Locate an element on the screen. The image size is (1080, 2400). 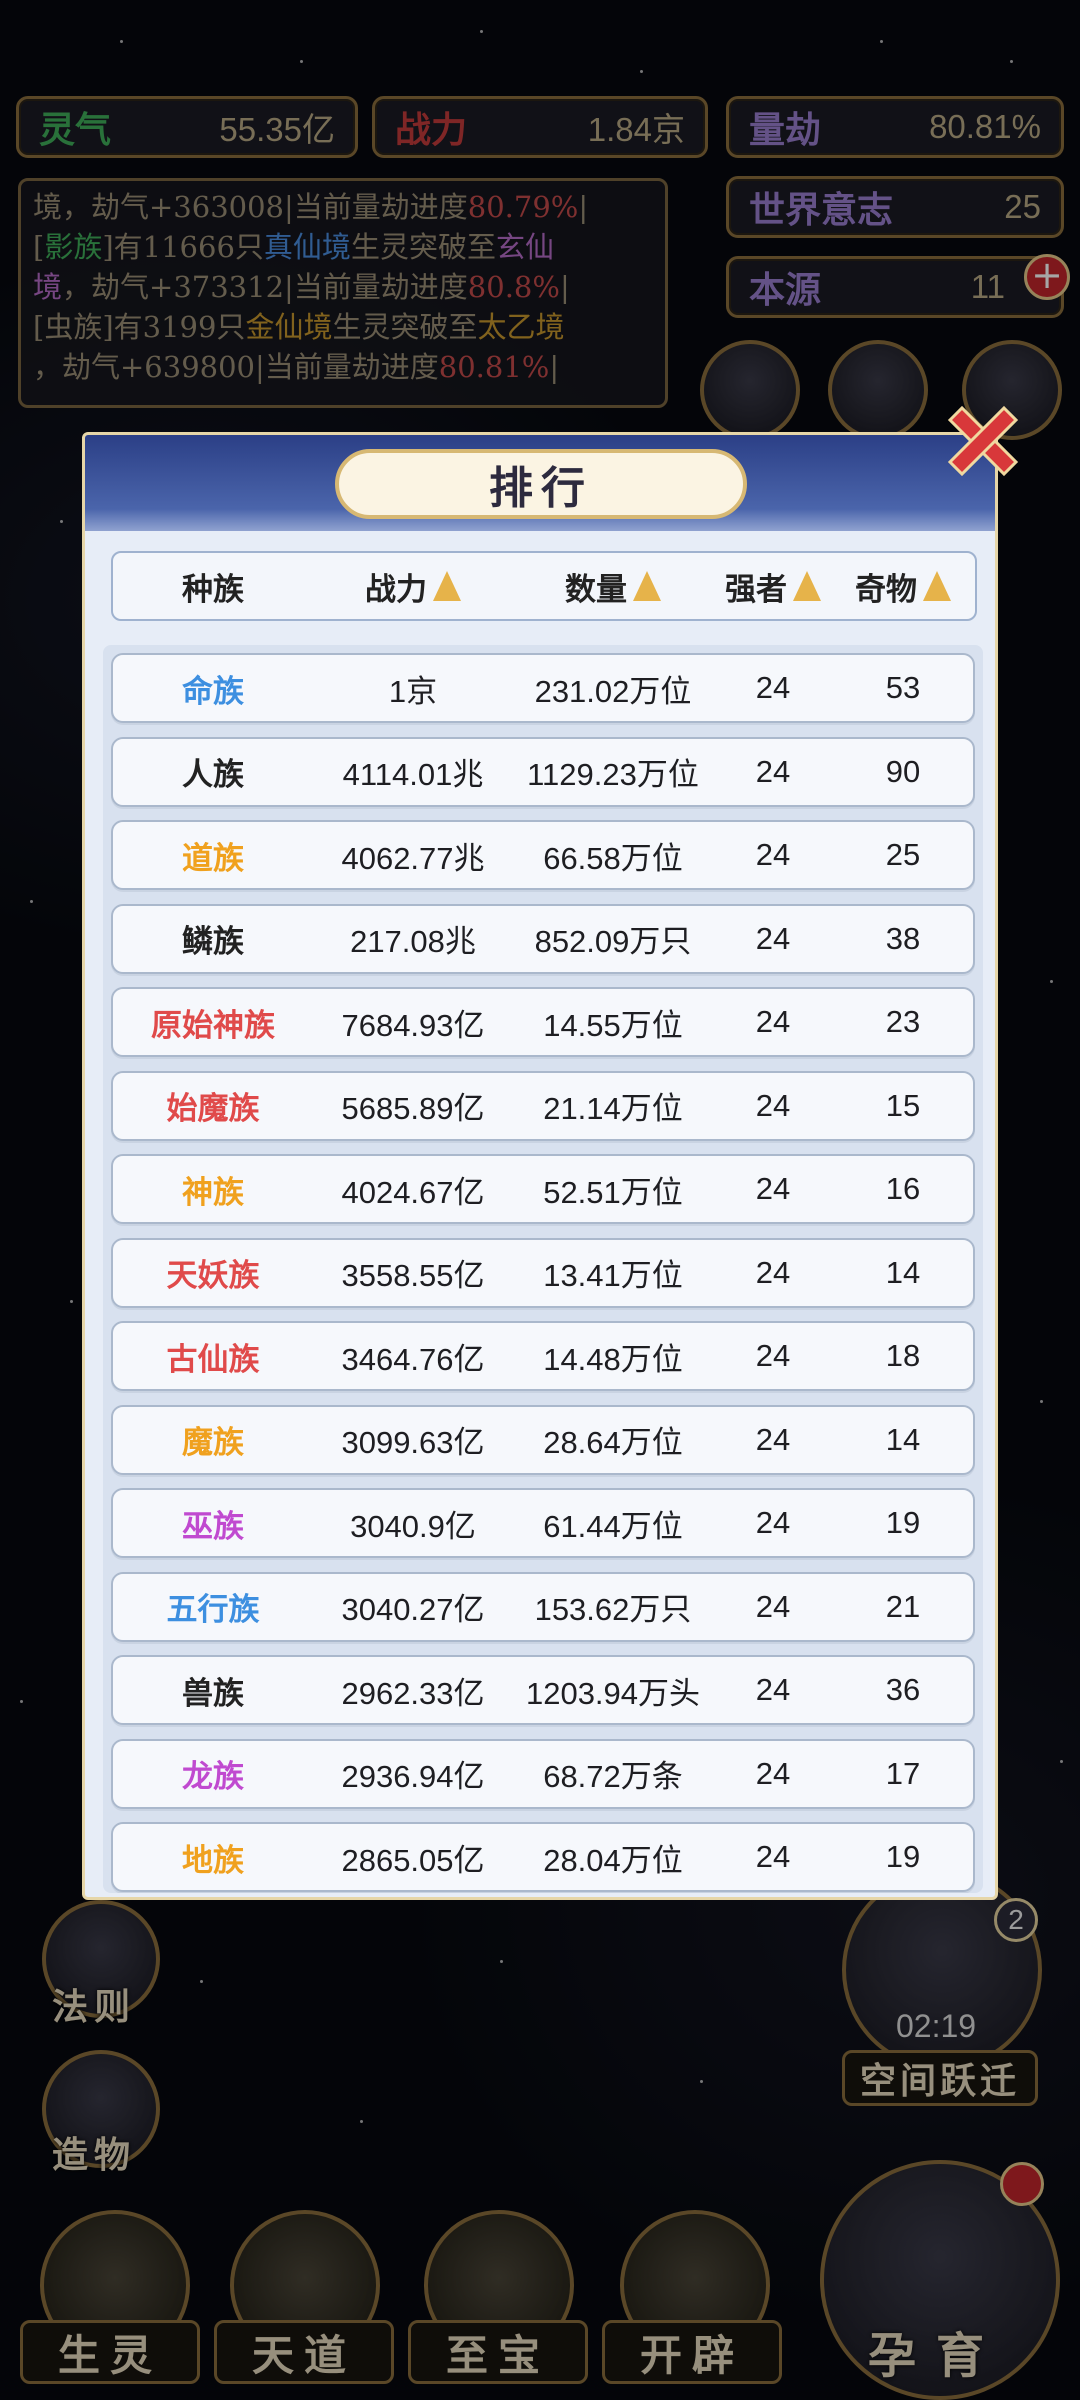
col-race: 种族 is located at coordinates (213, 586).